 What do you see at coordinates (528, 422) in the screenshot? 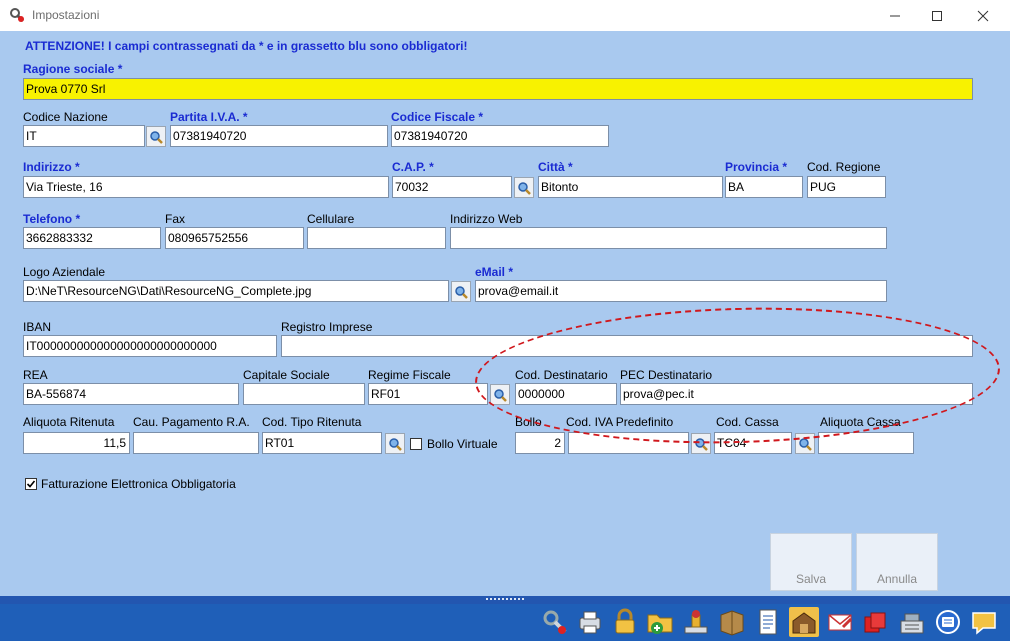
I see `bollo-label: Bollo` at bounding box center [528, 422].